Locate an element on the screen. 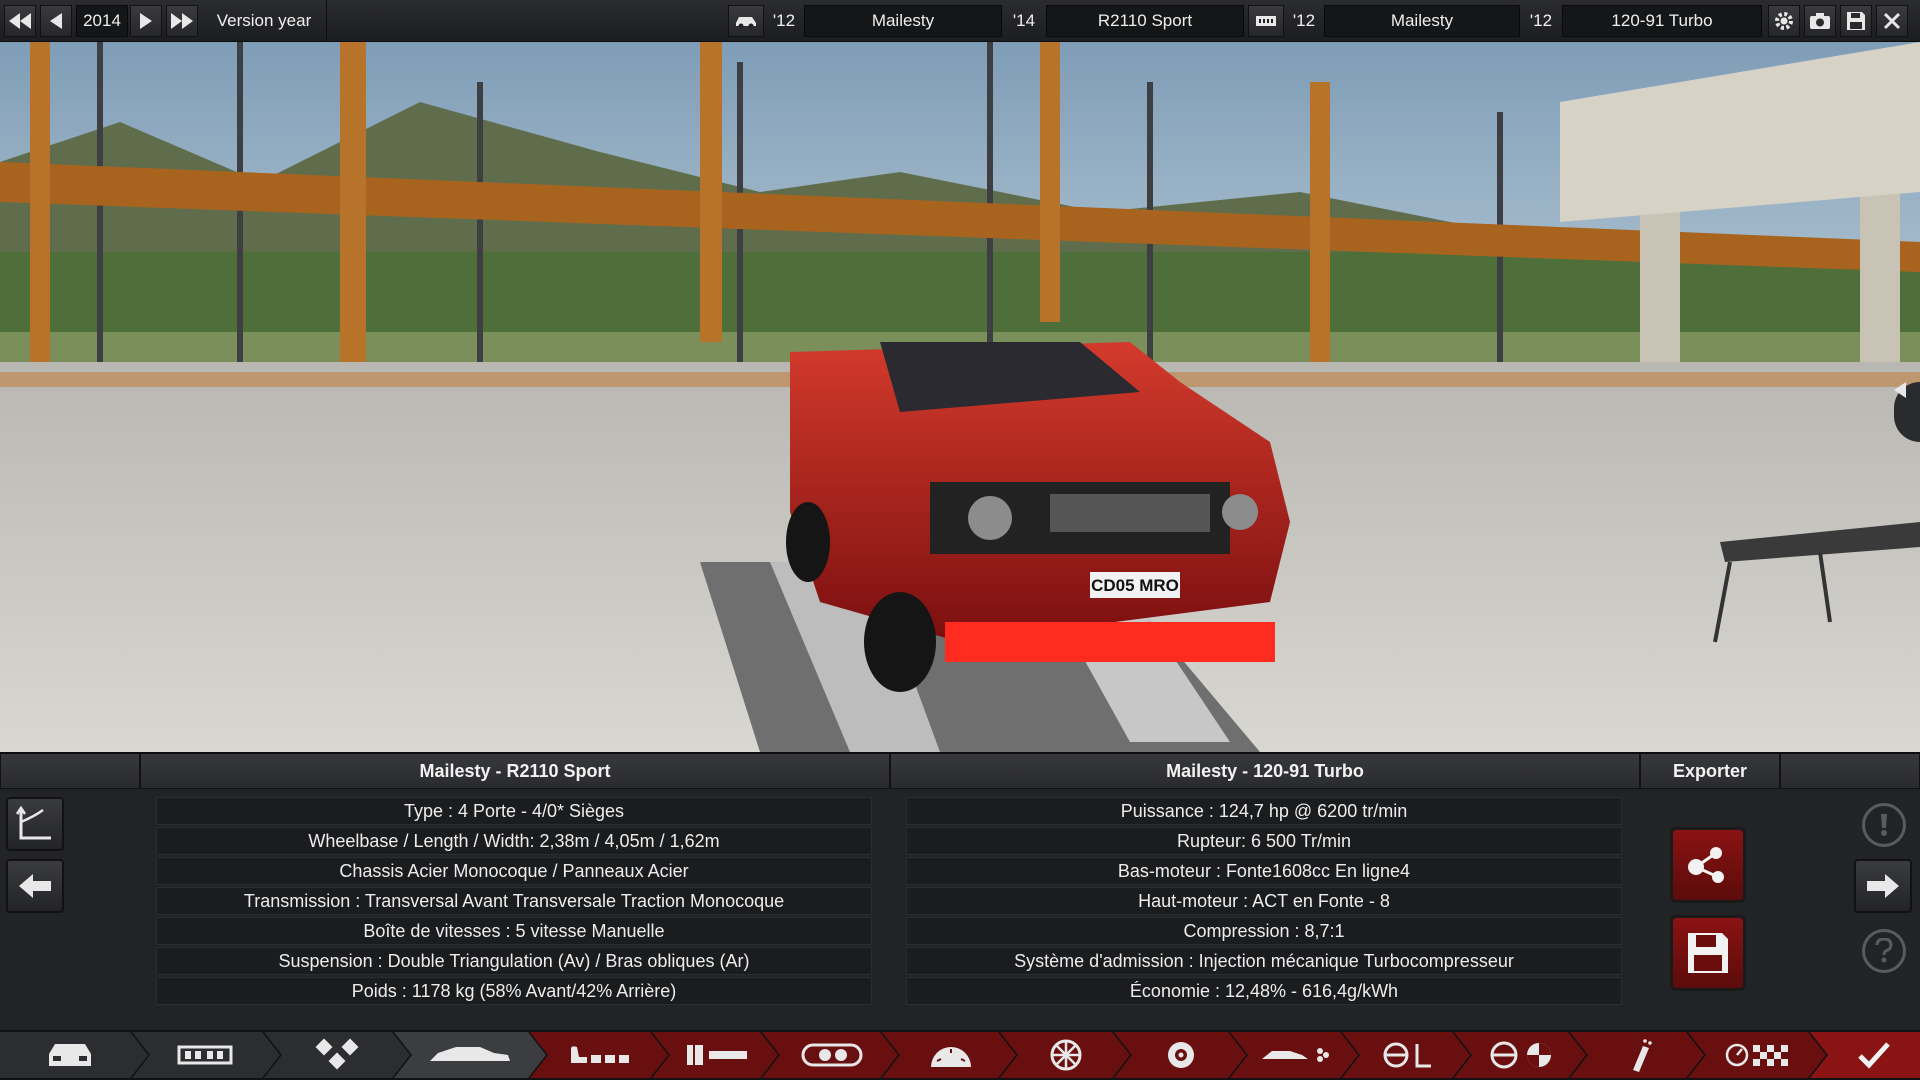  fast-forward-icon is located at coordinates (182, 21).